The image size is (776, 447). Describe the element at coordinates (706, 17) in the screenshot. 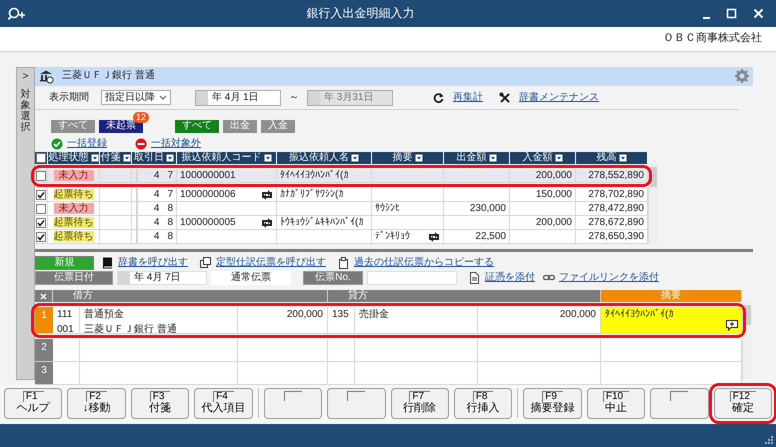

I see `minimize-icon` at that location.